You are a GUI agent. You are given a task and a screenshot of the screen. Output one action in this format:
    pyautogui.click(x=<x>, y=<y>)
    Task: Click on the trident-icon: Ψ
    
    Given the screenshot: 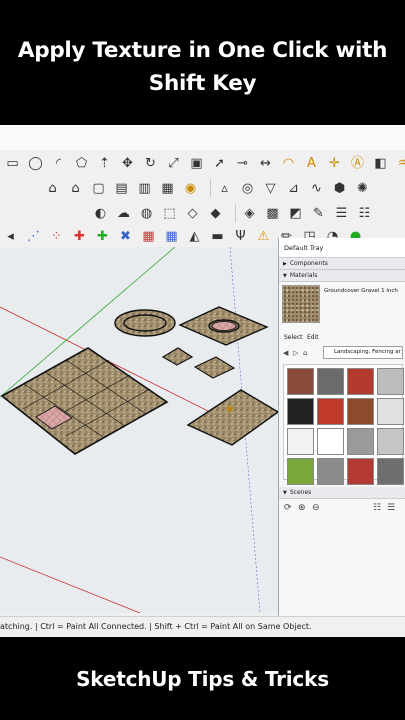 What is the action you would take?
    pyautogui.click(x=240, y=236)
    